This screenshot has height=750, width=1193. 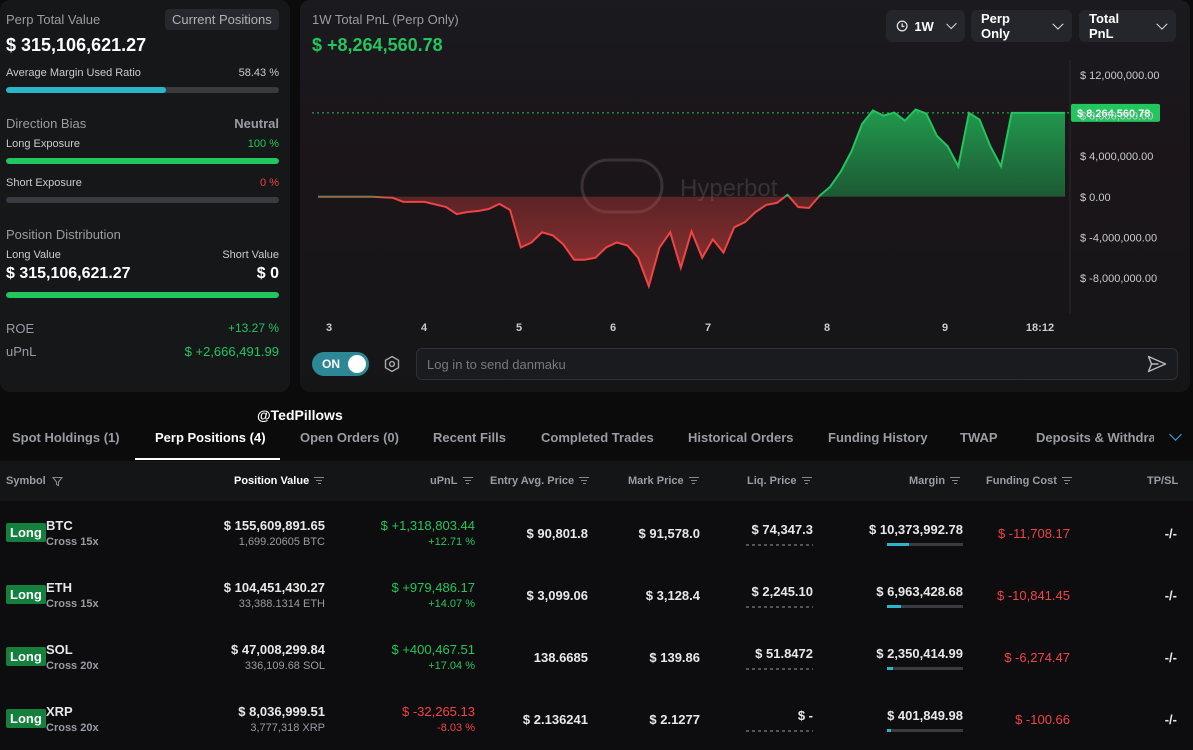 I want to click on danmaku-toggle-label: ON, so click(x=331, y=364).